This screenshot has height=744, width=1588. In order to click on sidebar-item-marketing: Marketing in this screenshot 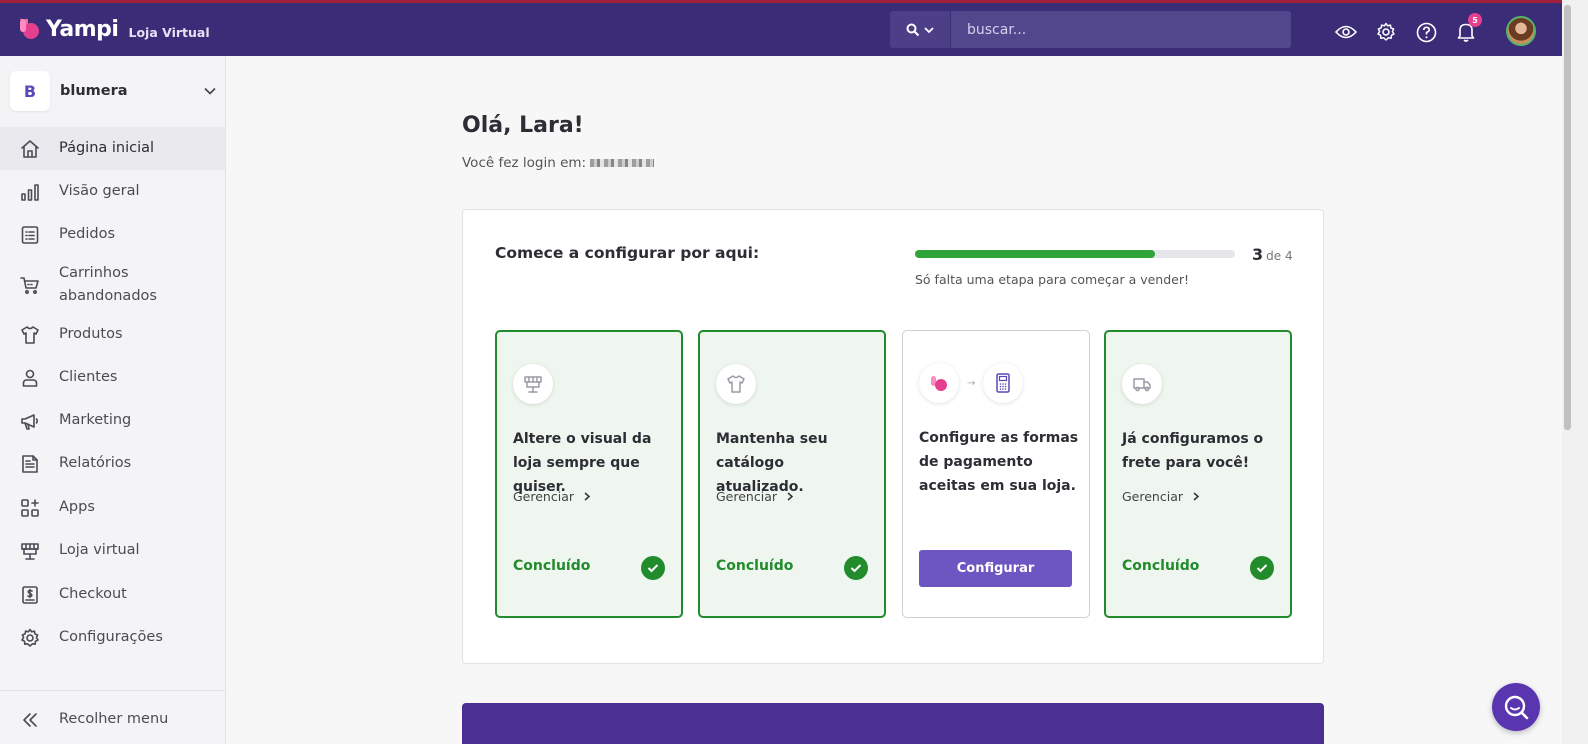, I will do `click(112, 420)`.